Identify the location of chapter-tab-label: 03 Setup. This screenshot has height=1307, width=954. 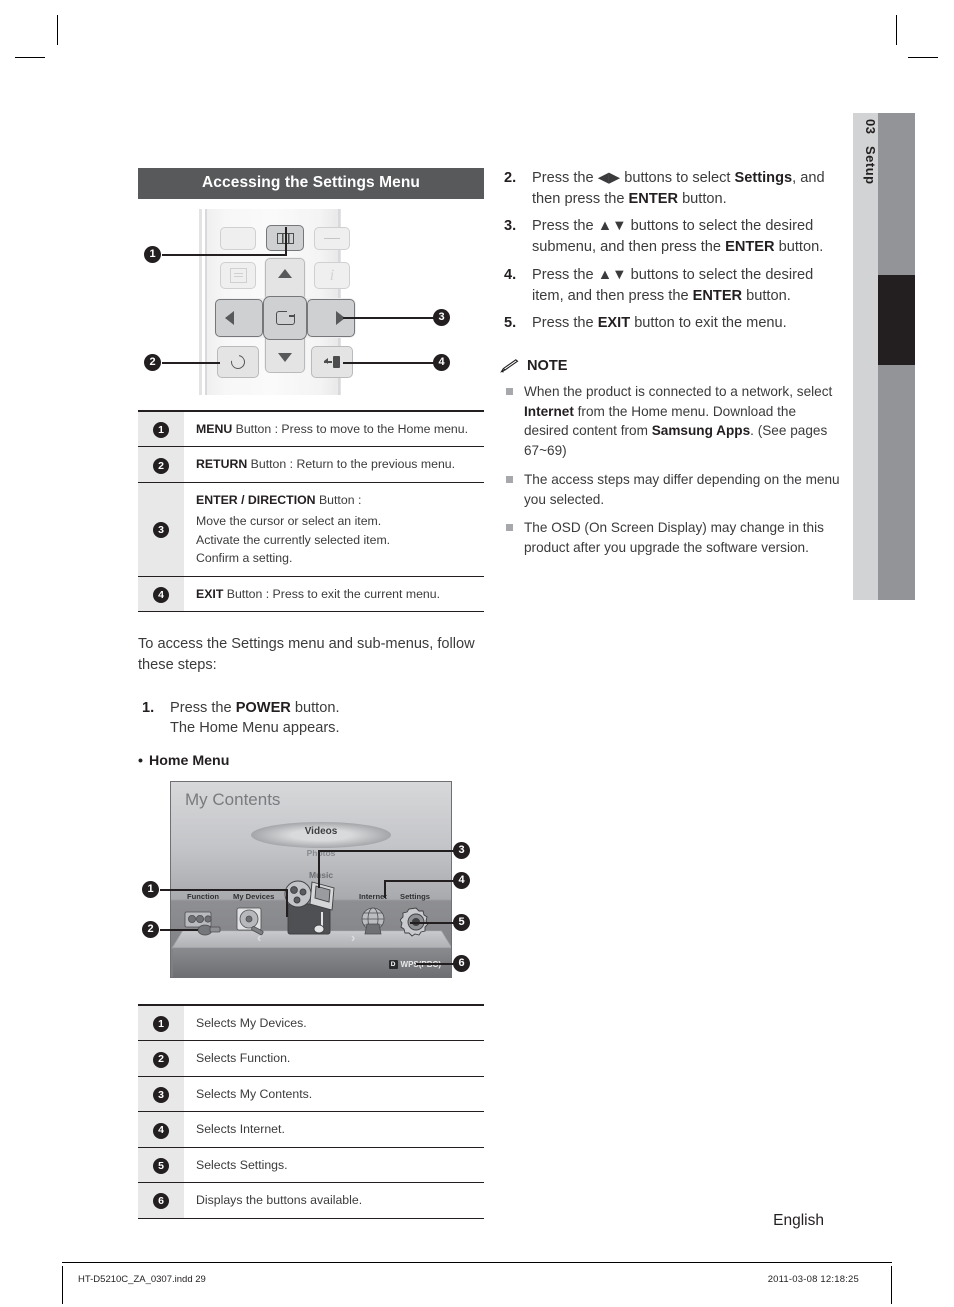
(865, 188).